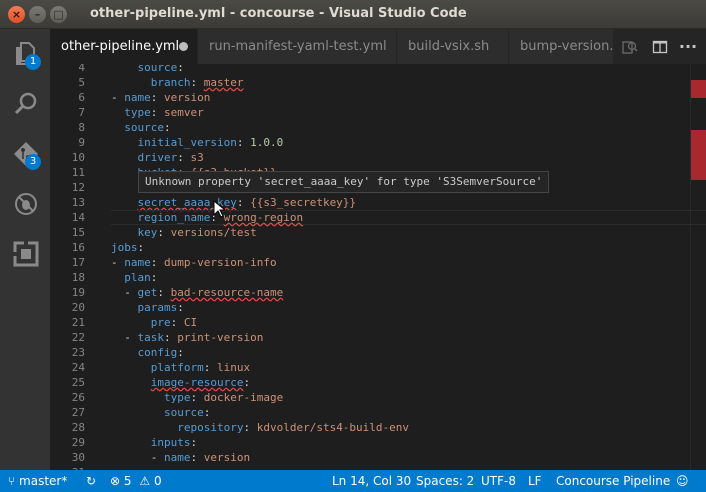 This screenshot has width=706, height=492. I want to click on code-line: 7 type: semver, so click(378, 112).